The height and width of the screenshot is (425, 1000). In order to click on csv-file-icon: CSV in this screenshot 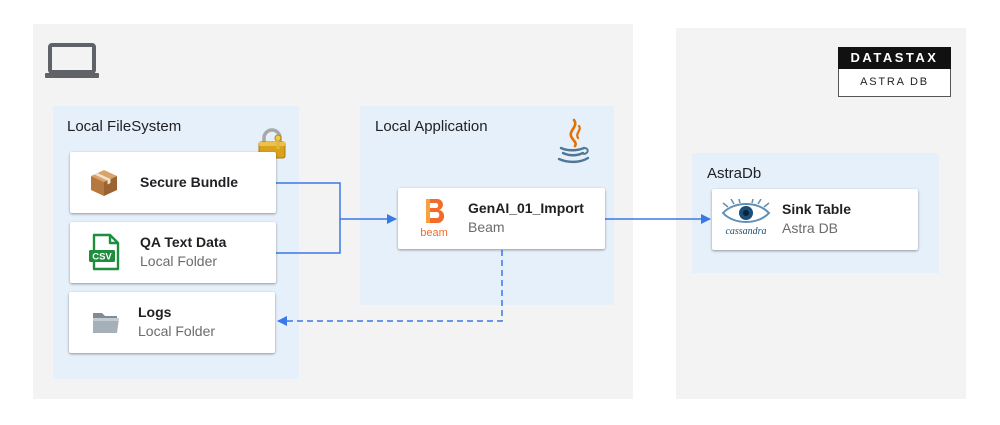, I will do `click(104, 252)`.